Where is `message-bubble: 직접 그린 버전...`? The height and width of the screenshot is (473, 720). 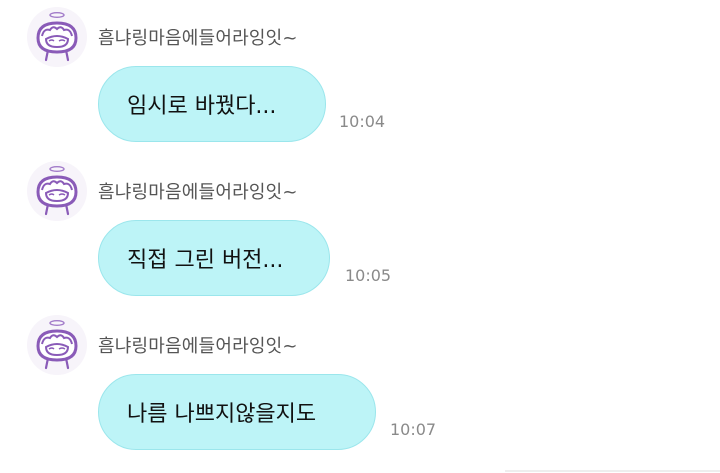 message-bubble: 직접 그린 버전... is located at coordinates (214, 258).